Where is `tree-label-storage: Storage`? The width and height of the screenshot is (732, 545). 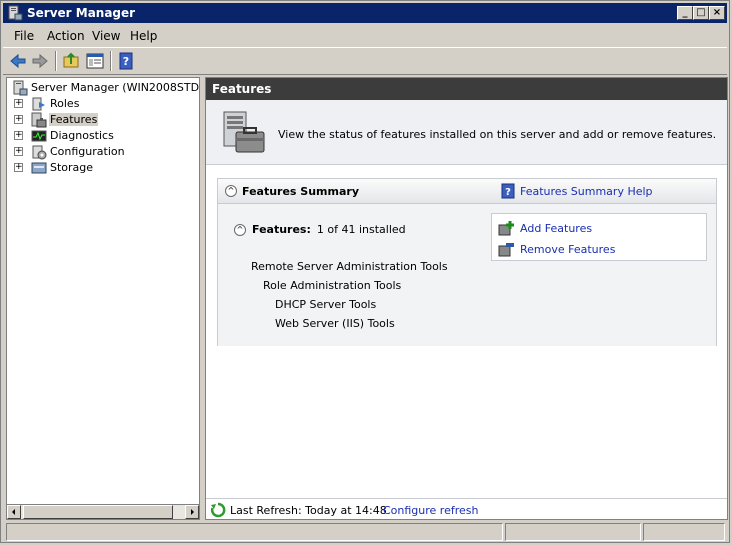
tree-label-storage: Storage is located at coordinates (72, 167).